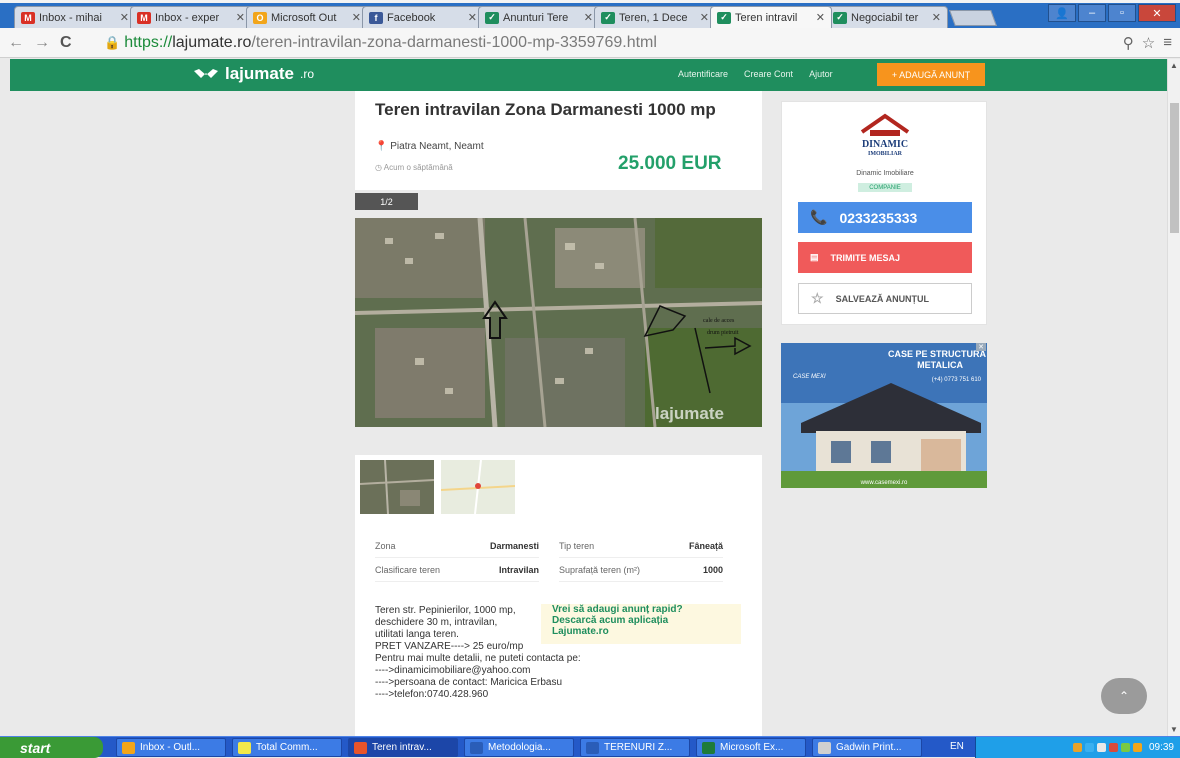 The height and width of the screenshot is (758, 1180). Describe the element at coordinates (771, 17) in the screenshot. I see `browser-tab: ✓ Teren intravil ✕` at that location.